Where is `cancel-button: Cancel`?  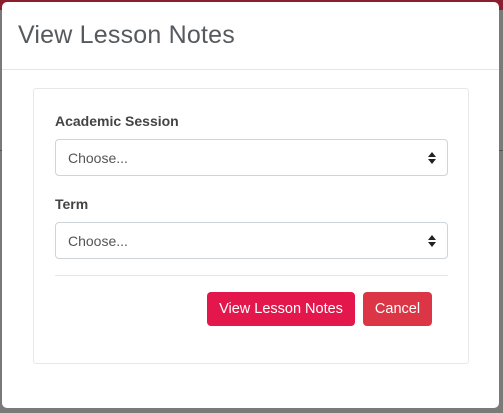
cancel-button: Cancel is located at coordinates (397, 309).